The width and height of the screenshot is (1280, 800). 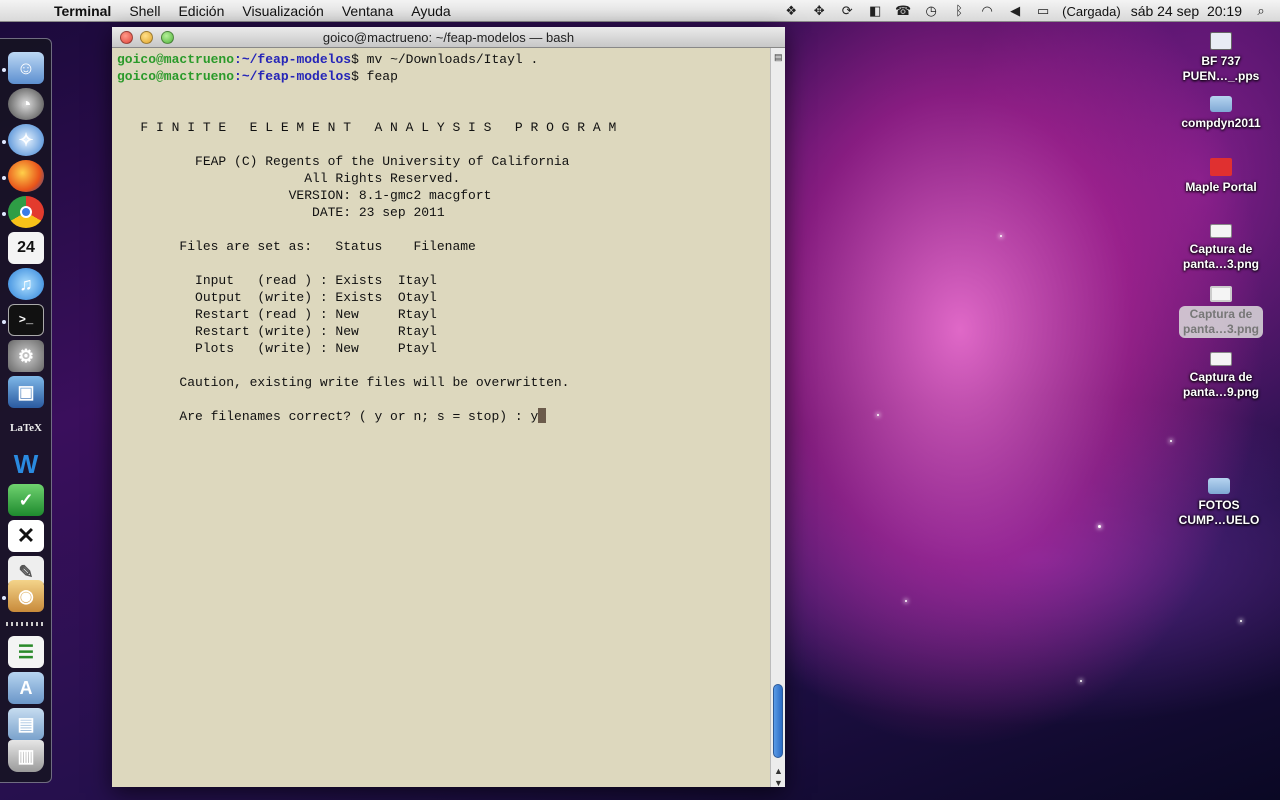 What do you see at coordinates (1221, 312) in the screenshot?
I see `desktop-screenshot-2: Captura de panta…3.png` at bounding box center [1221, 312].